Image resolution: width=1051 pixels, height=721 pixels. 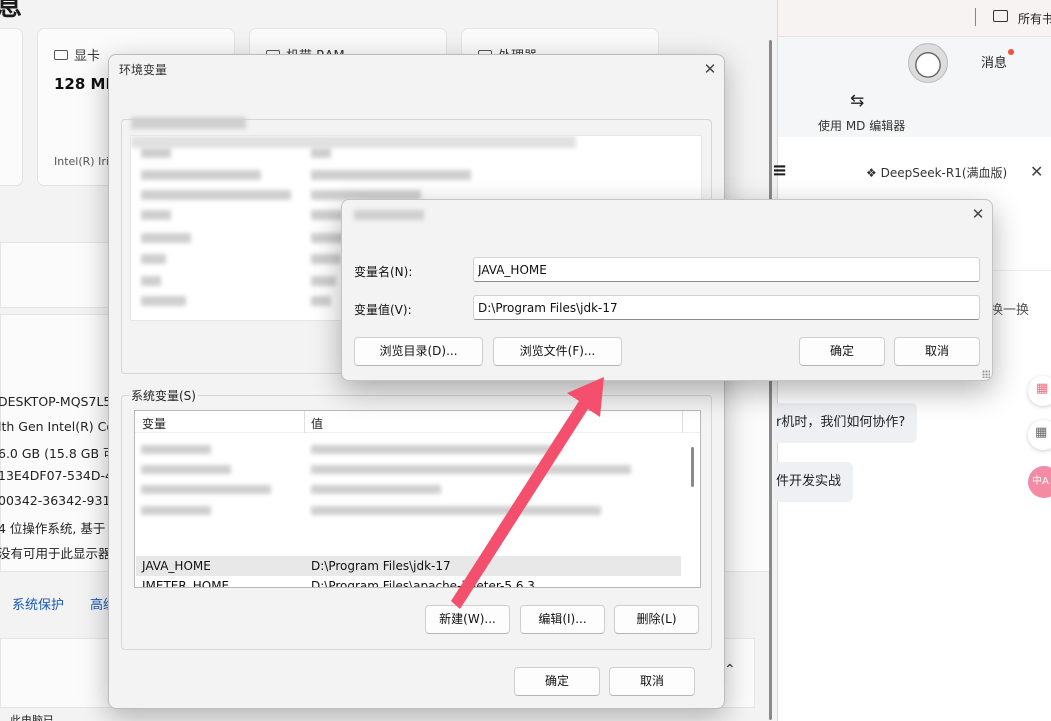 I want to click on all-bookmarks-link: 所有书签, so click(x=1034, y=18).